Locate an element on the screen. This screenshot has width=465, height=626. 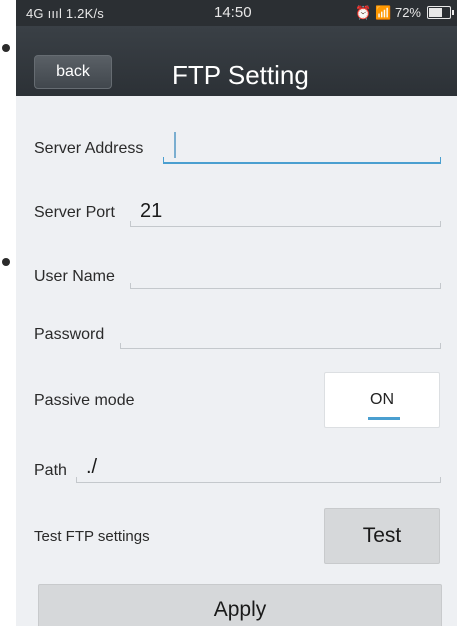
test-ftp-label: Test FTP settings is located at coordinates (92, 536).